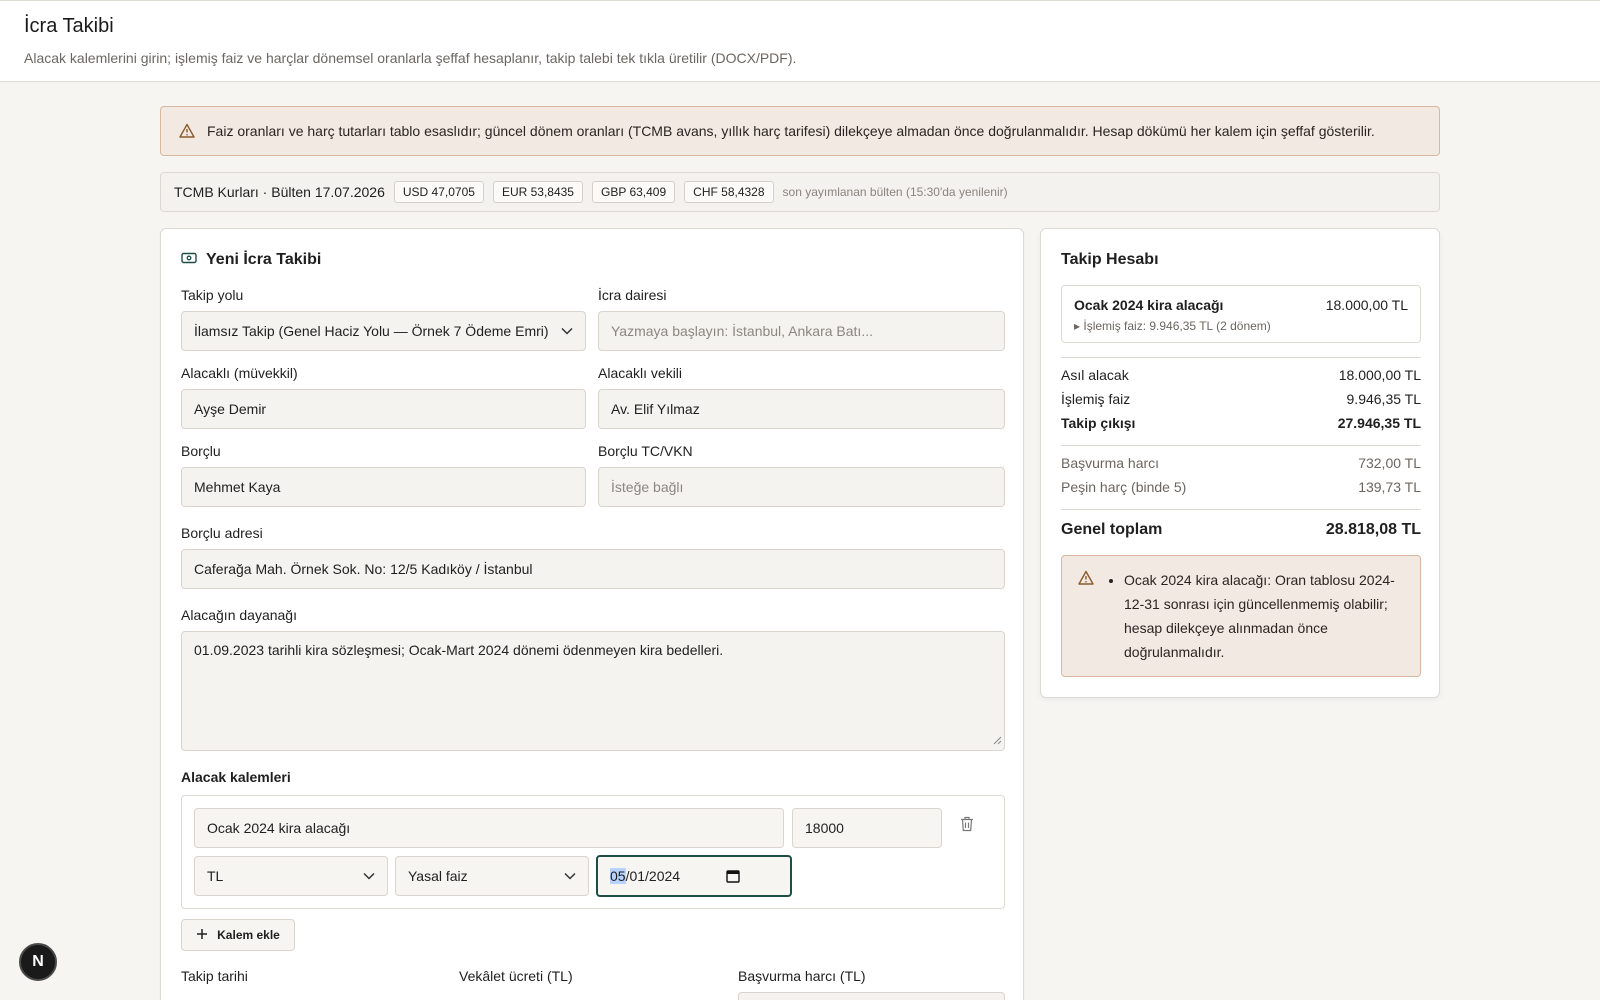 The image size is (1600, 1000). I want to click on vekalet-label: Vekâlet ücreti (TL), so click(516, 976).